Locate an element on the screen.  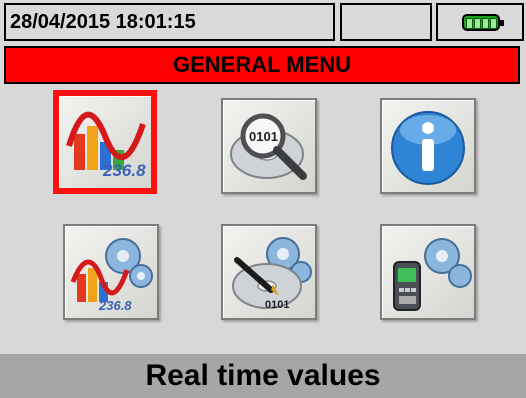
battery-full-icon is located at coordinates (483, 22).